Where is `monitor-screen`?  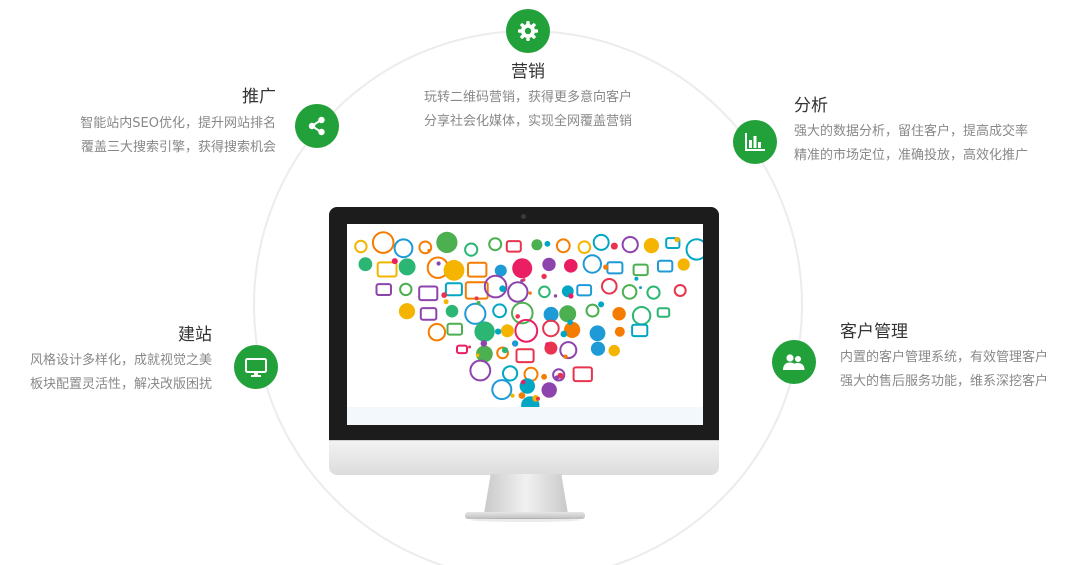 monitor-screen is located at coordinates (525, 324).